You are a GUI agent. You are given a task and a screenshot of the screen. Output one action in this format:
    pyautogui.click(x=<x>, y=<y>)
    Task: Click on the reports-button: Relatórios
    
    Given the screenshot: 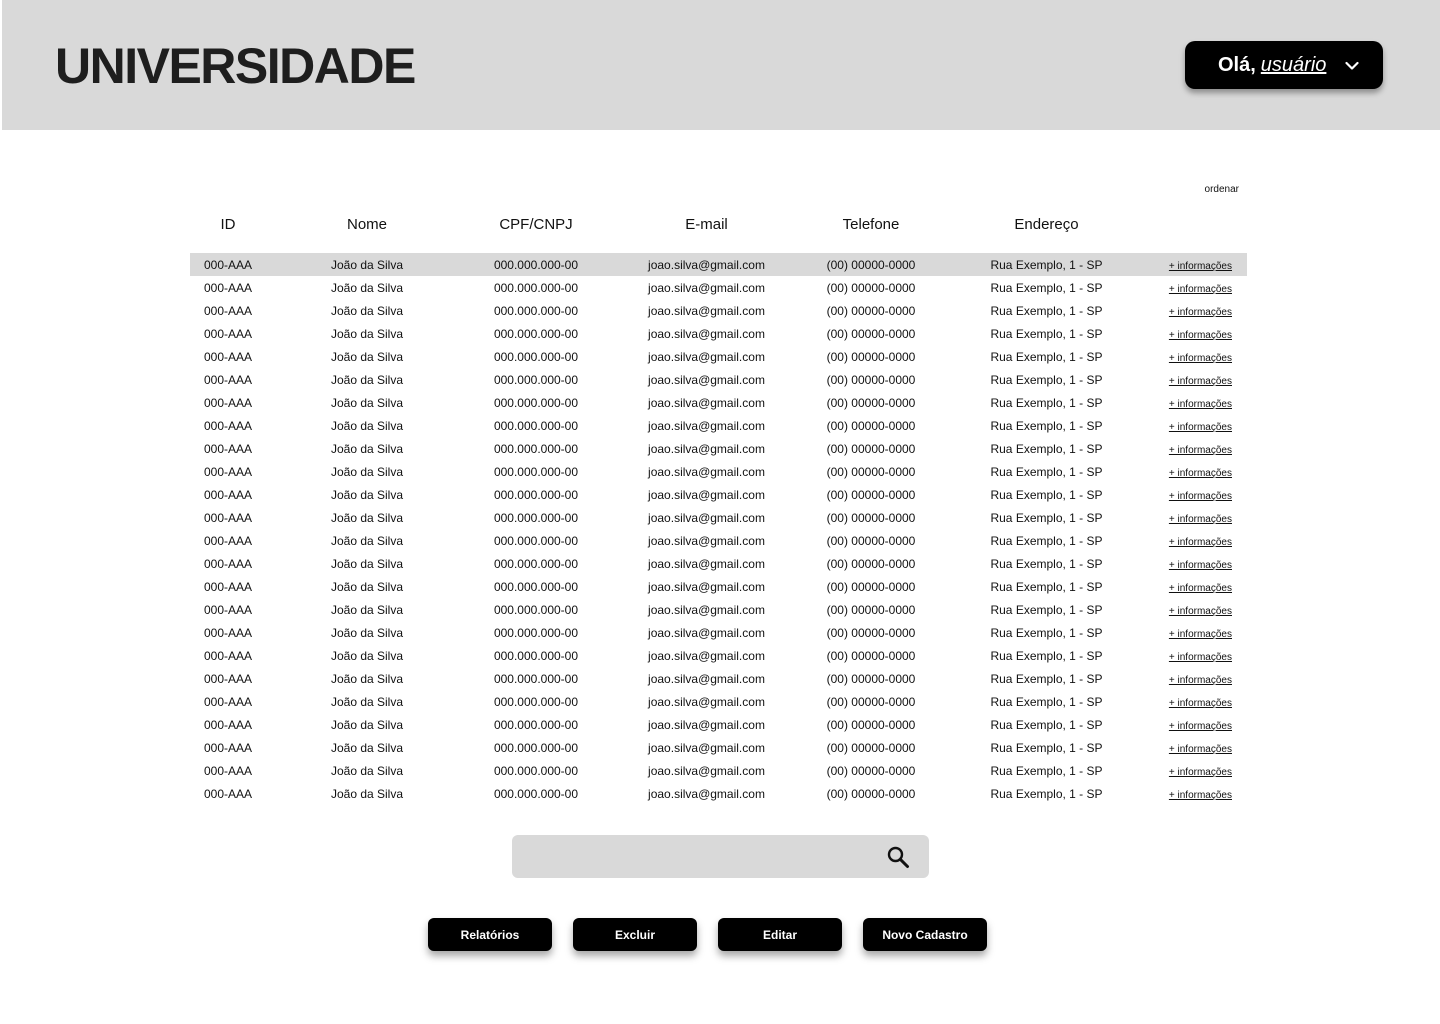 What is the action you would take?
    pyautogui.click(x=490, y=934)
    